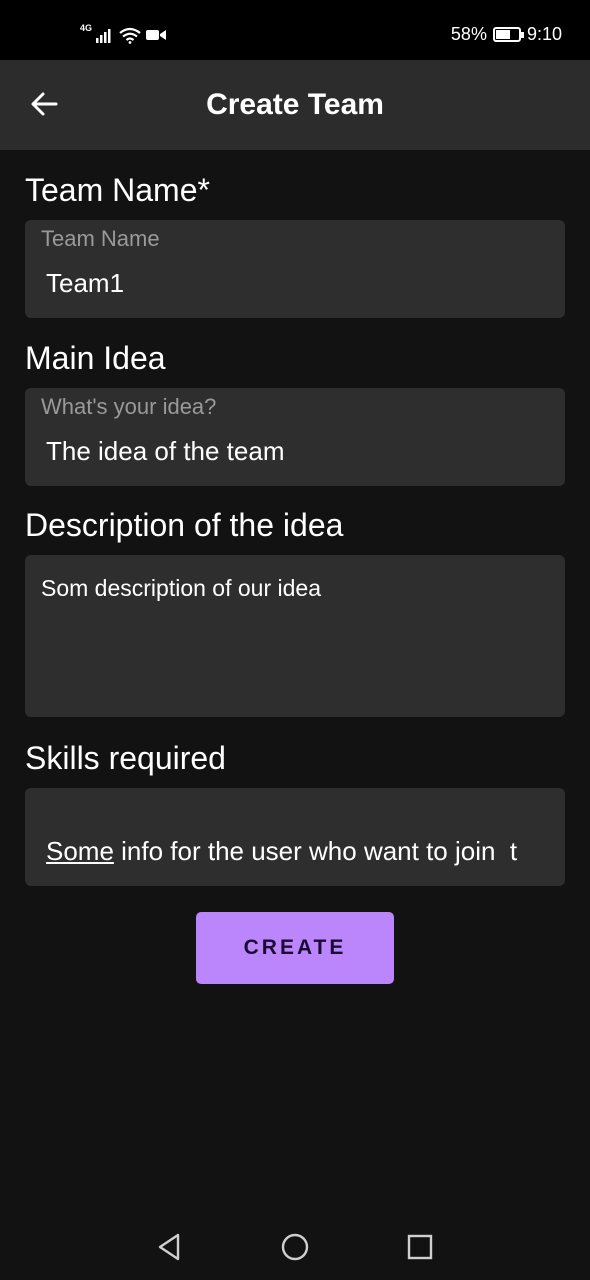  Describe the element at coordinates (295, 269) in the screenshot. I see `team-name-field: Team Name Team1` at that location.